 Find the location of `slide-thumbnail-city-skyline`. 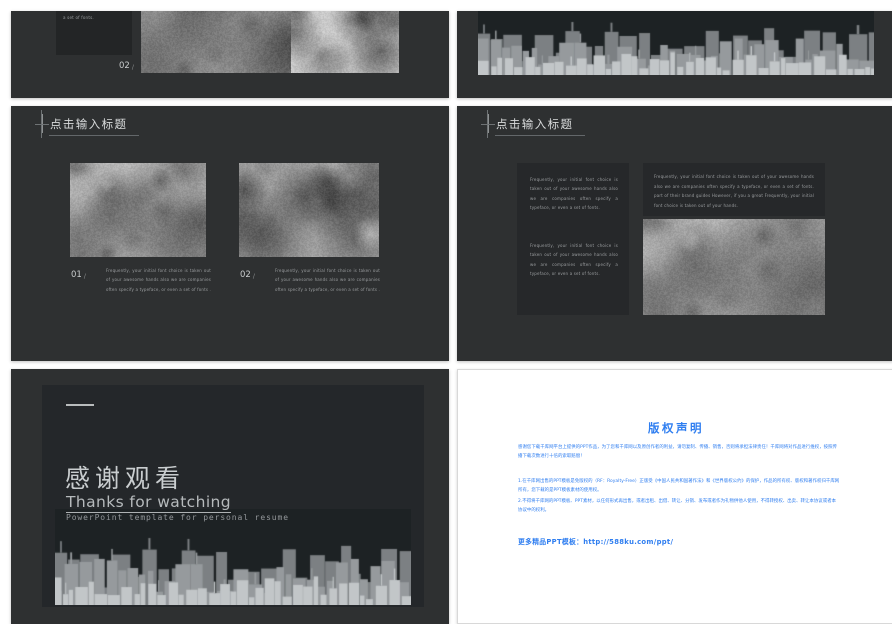

slide-thumbnail-city-skyline is located at coordinates (674, 54).